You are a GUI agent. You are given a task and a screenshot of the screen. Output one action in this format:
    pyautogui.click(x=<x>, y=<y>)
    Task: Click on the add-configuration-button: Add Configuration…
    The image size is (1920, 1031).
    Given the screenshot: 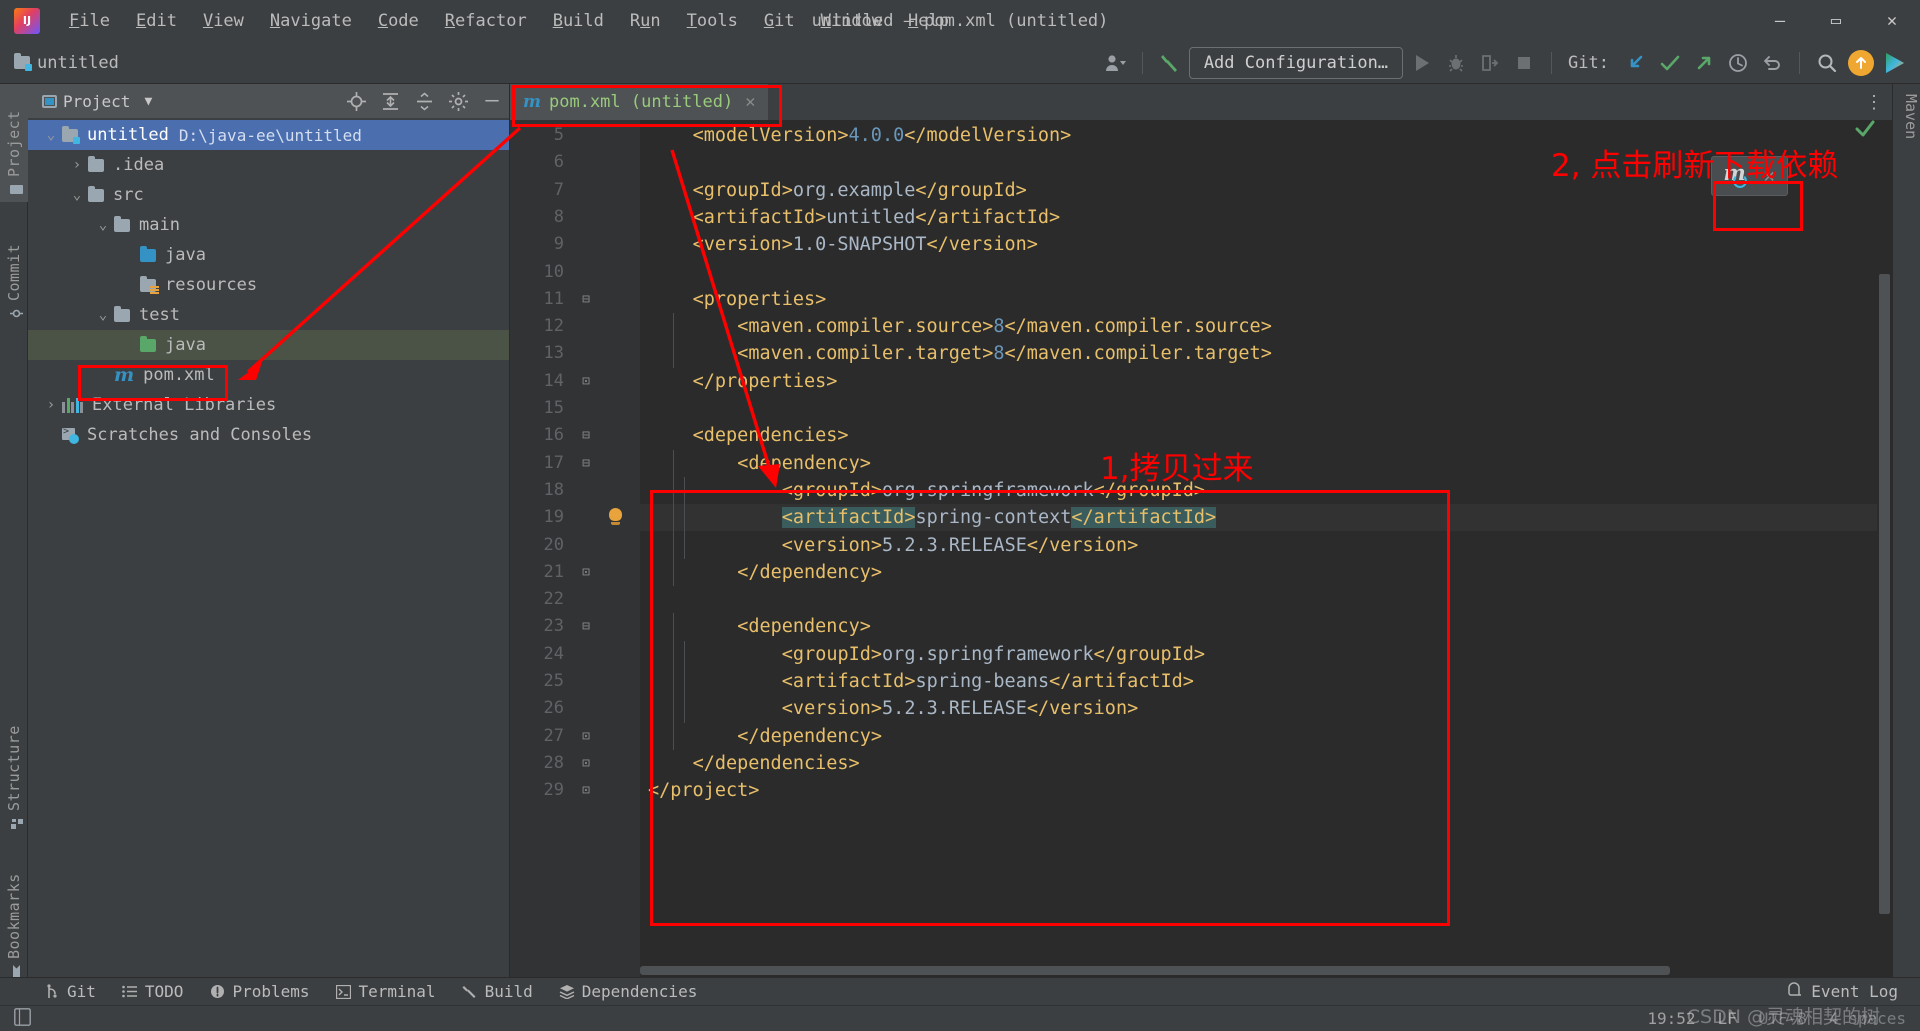 What is the action you would take?
    pyautogui.click(x=1296, y=62)
    